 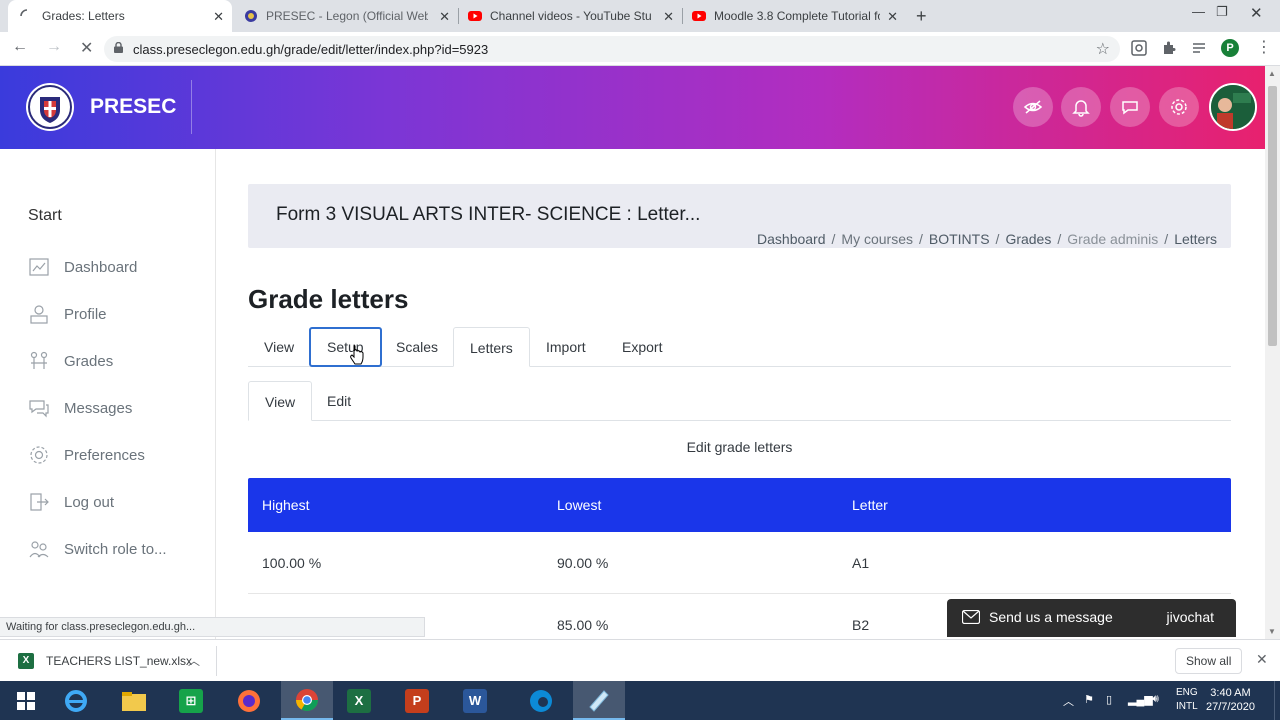 I want to click on taskbar-powerpoint: P, so click(x=417, y=700).